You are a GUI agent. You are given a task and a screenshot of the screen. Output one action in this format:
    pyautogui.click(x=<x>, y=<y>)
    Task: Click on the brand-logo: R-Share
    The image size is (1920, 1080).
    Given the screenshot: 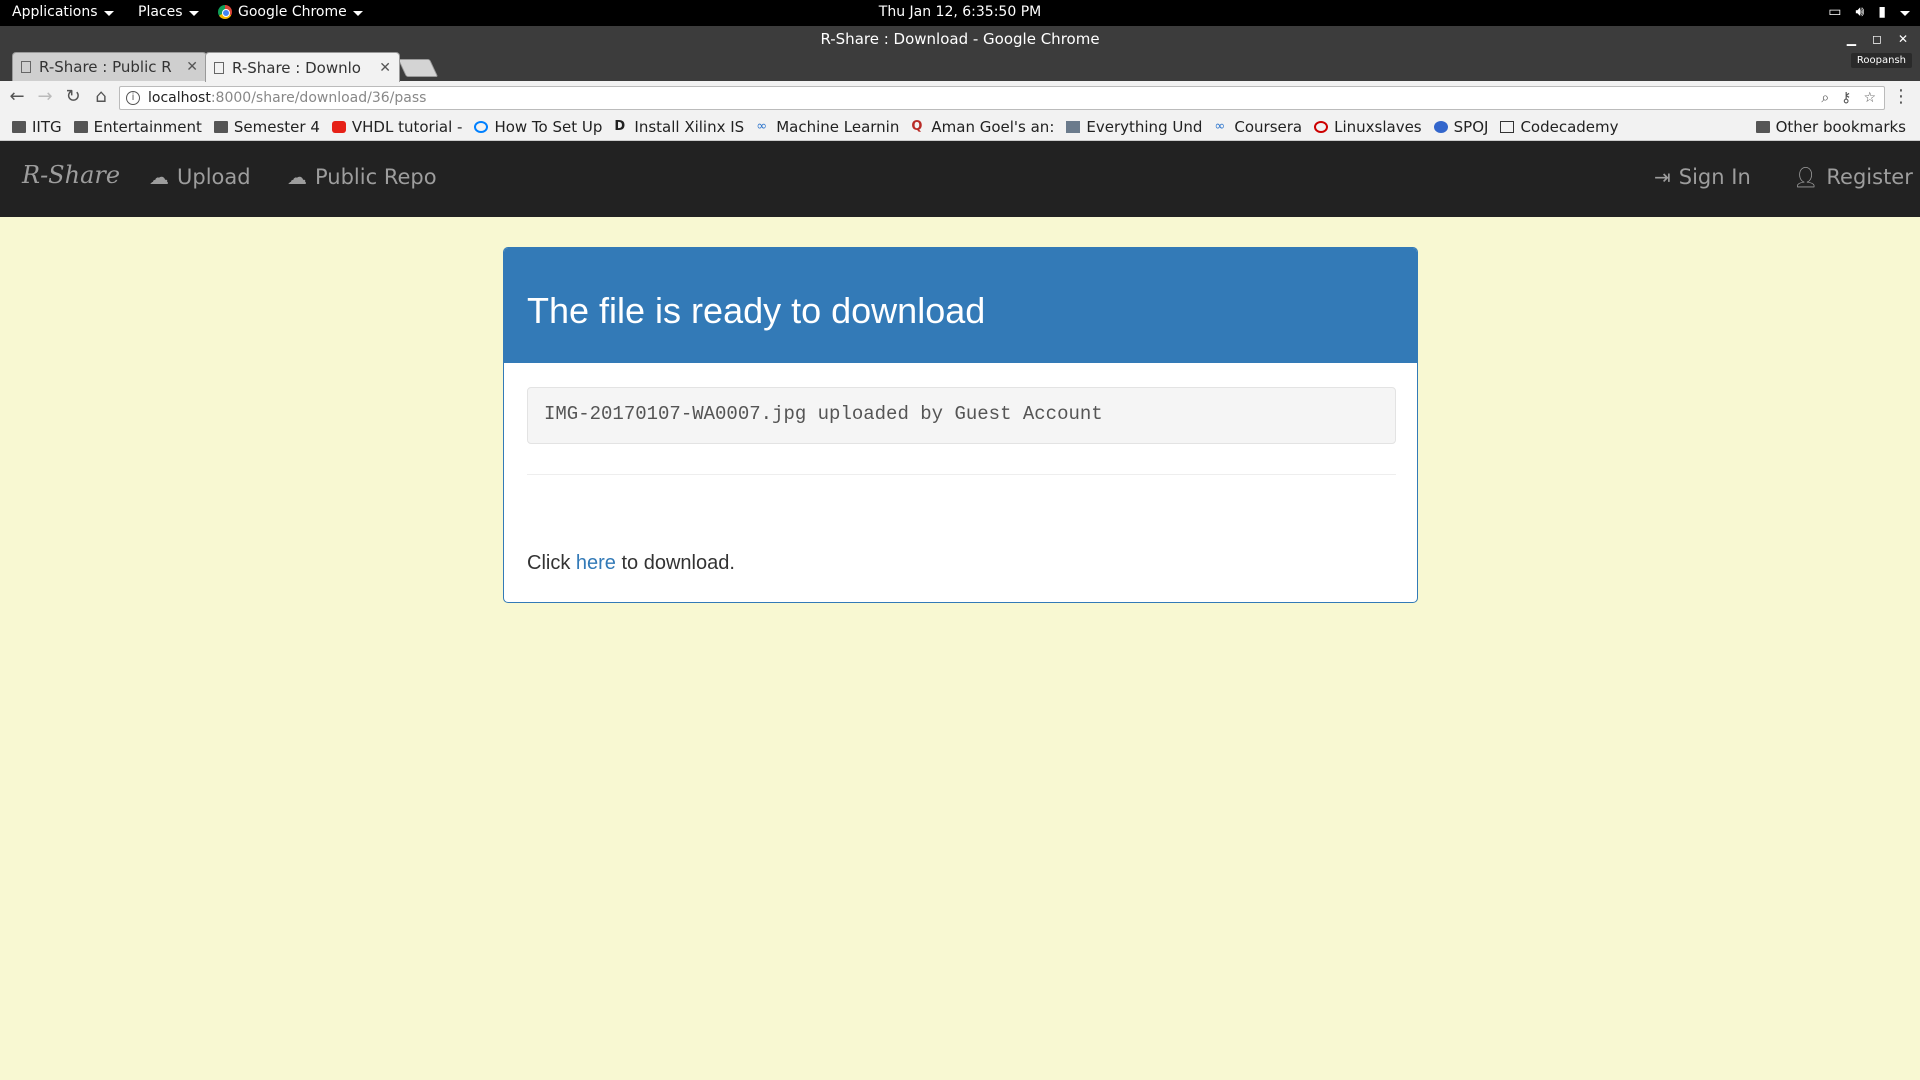 What is the action you would take?
    pyautogui.click(x=71, y=175)
    